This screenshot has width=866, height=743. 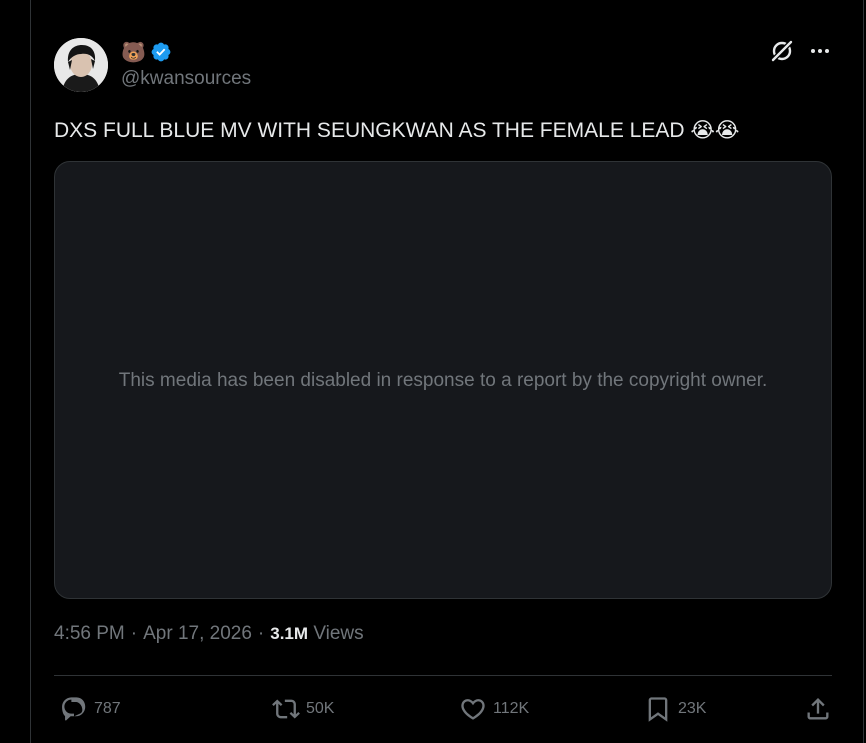 I want to click on verified-badge-icon, so click(x=161, y=52).